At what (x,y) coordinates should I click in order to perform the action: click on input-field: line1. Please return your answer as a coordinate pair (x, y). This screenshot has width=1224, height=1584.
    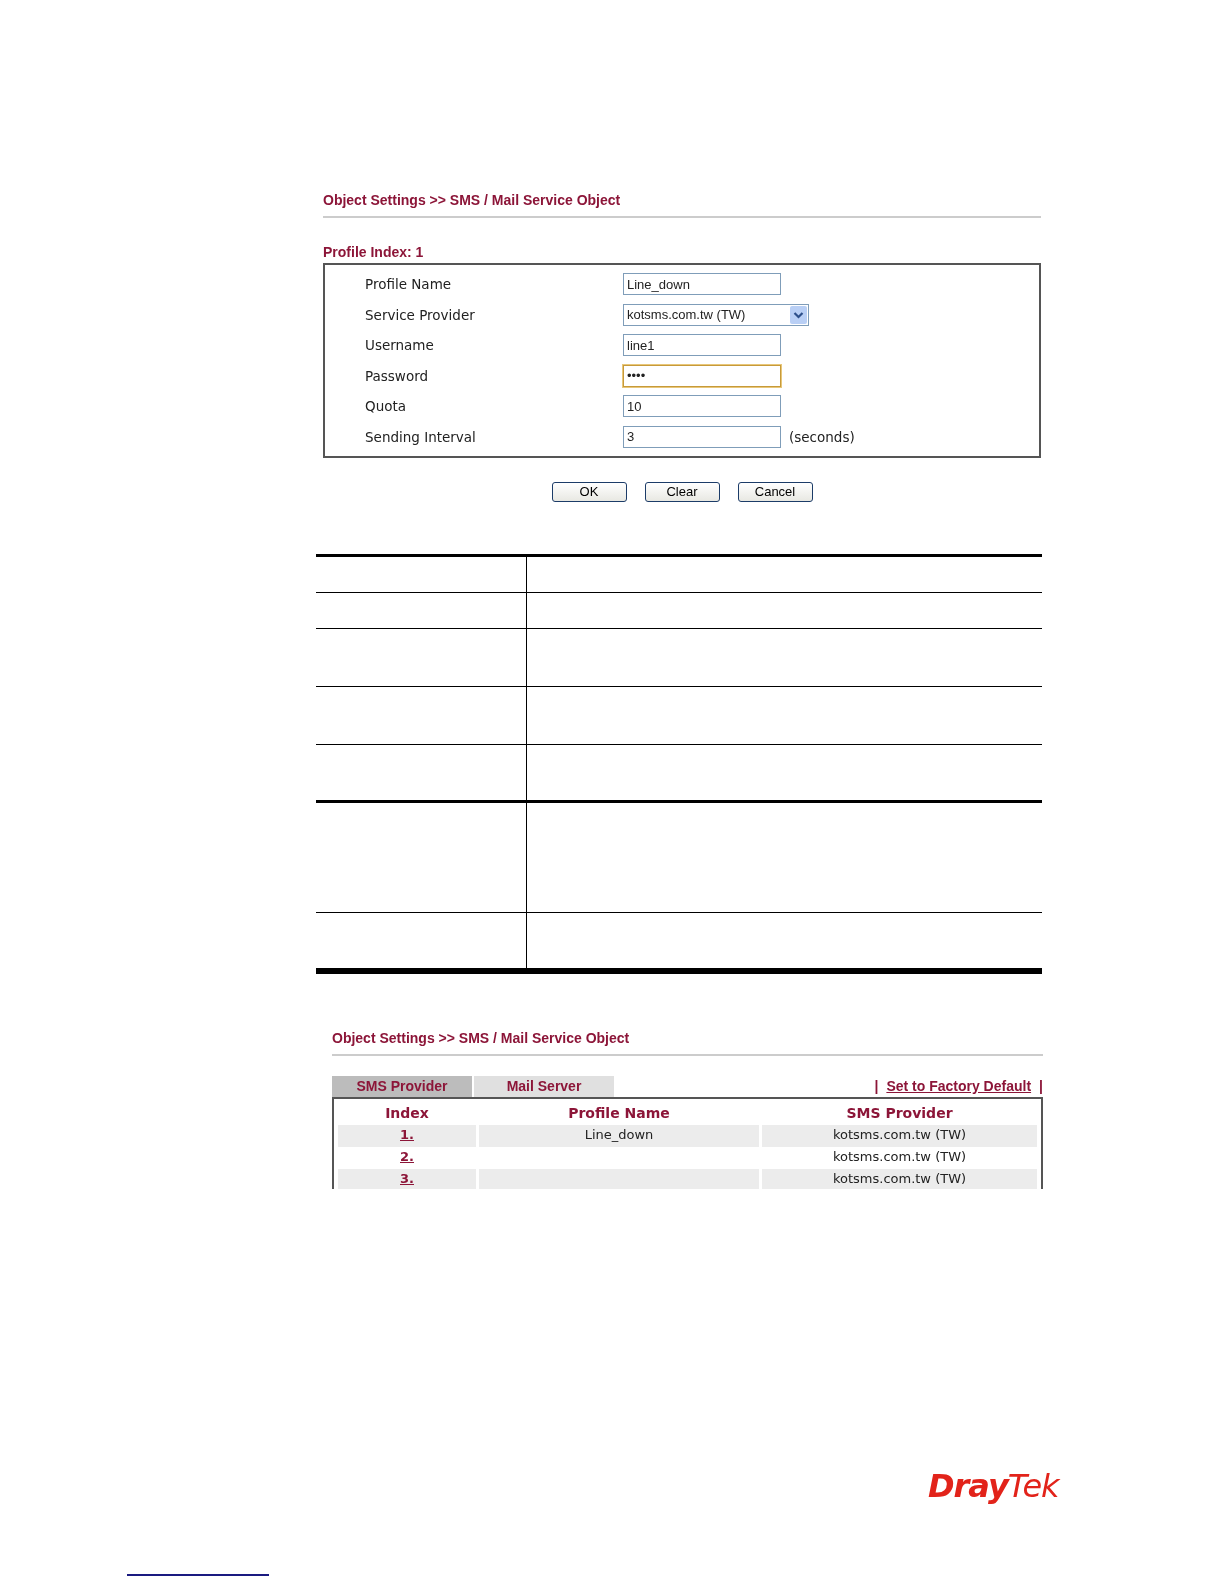
    Looking at the image, I should click on (702, 345).